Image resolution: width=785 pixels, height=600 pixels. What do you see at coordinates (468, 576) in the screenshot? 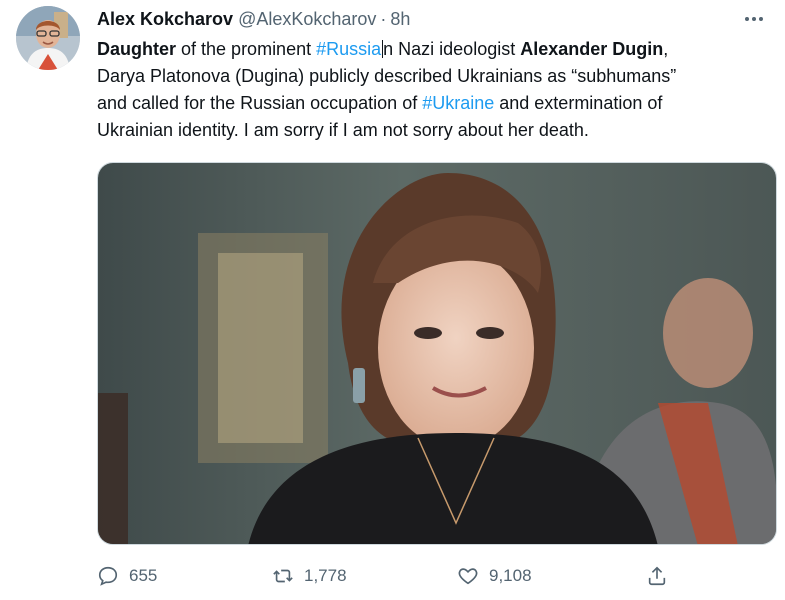
I see `heart-icon` at bounding box center [468, 576].